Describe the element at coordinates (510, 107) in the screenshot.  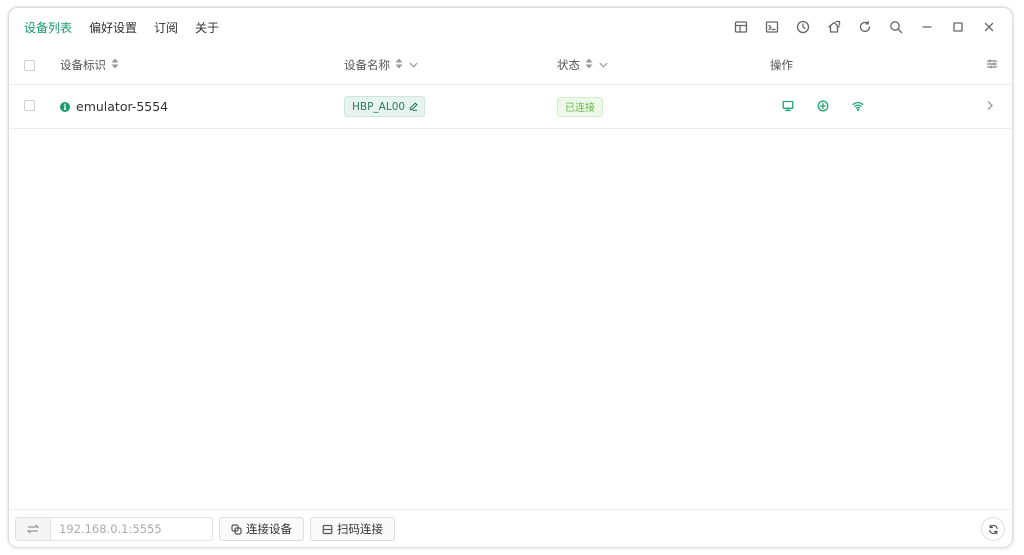
I see `table-row: i emulator-5554 HBP_AL00 已连接` at that location.